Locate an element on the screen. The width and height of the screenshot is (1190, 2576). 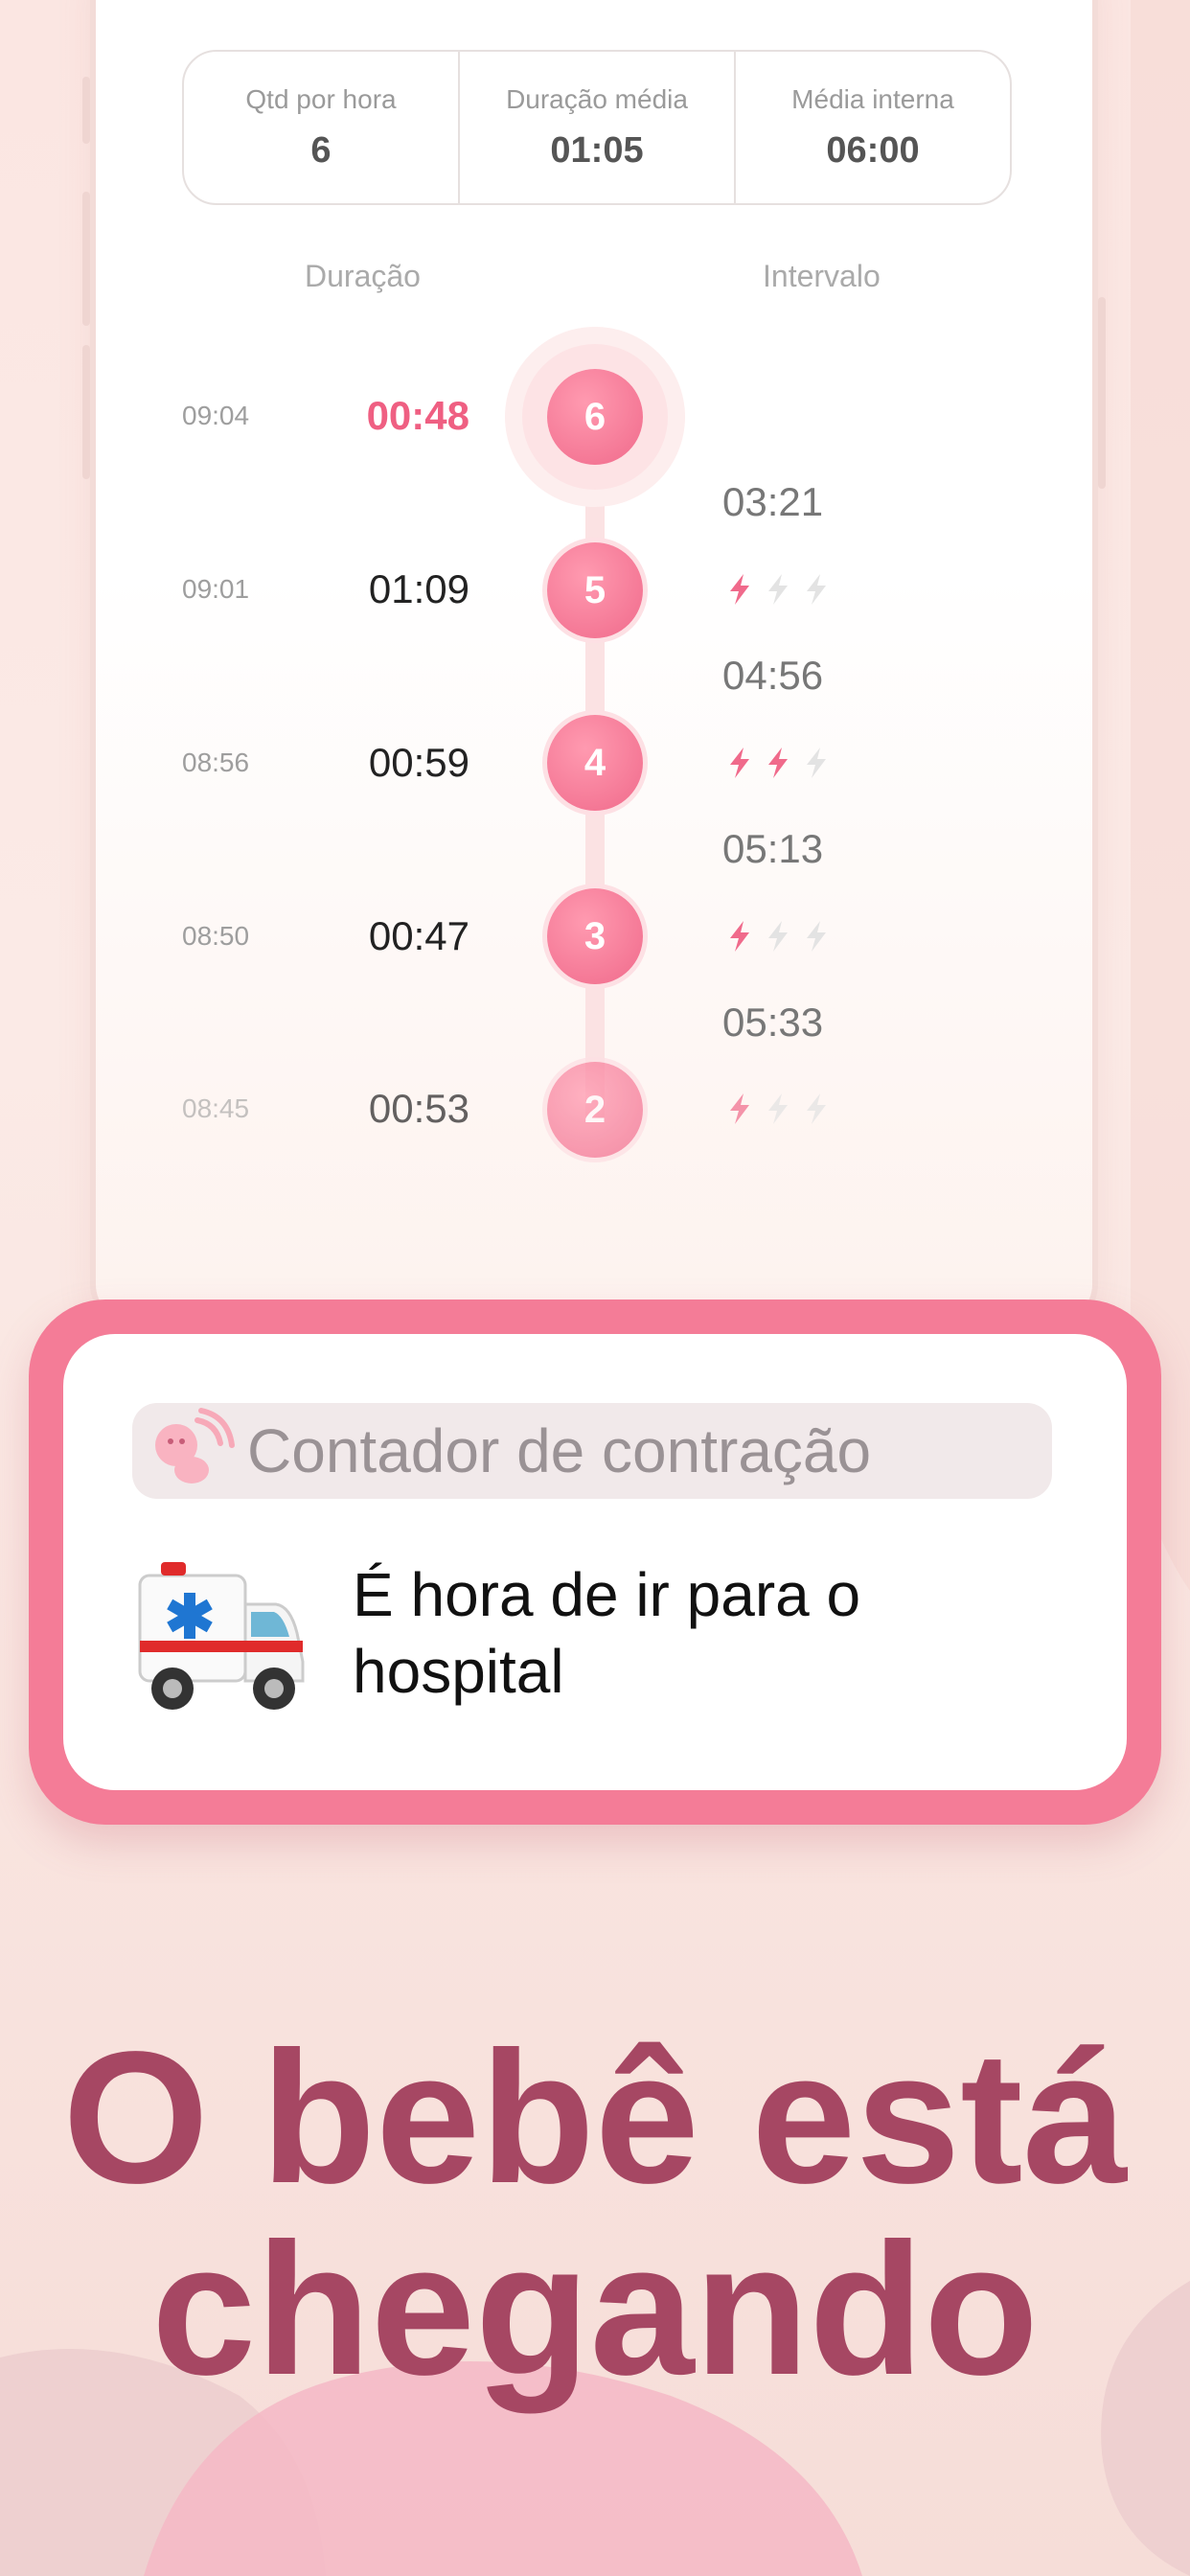
interval-value: 04:56 is located at coordinates (773, 675).